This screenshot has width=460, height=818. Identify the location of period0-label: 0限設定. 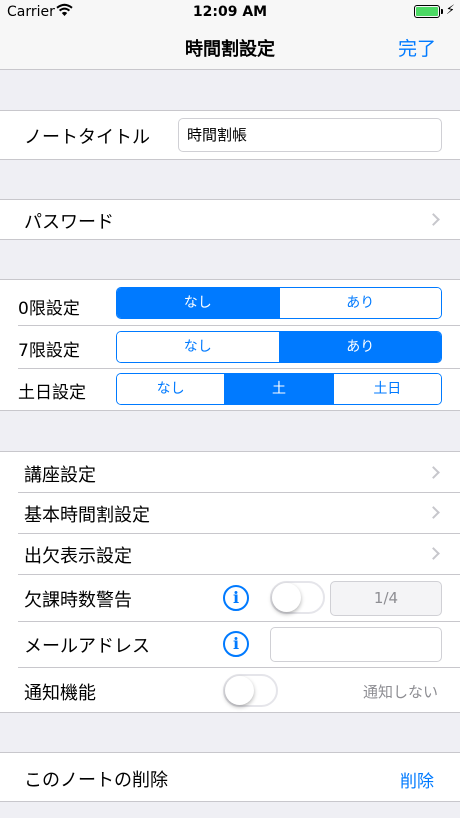
(49, 309).